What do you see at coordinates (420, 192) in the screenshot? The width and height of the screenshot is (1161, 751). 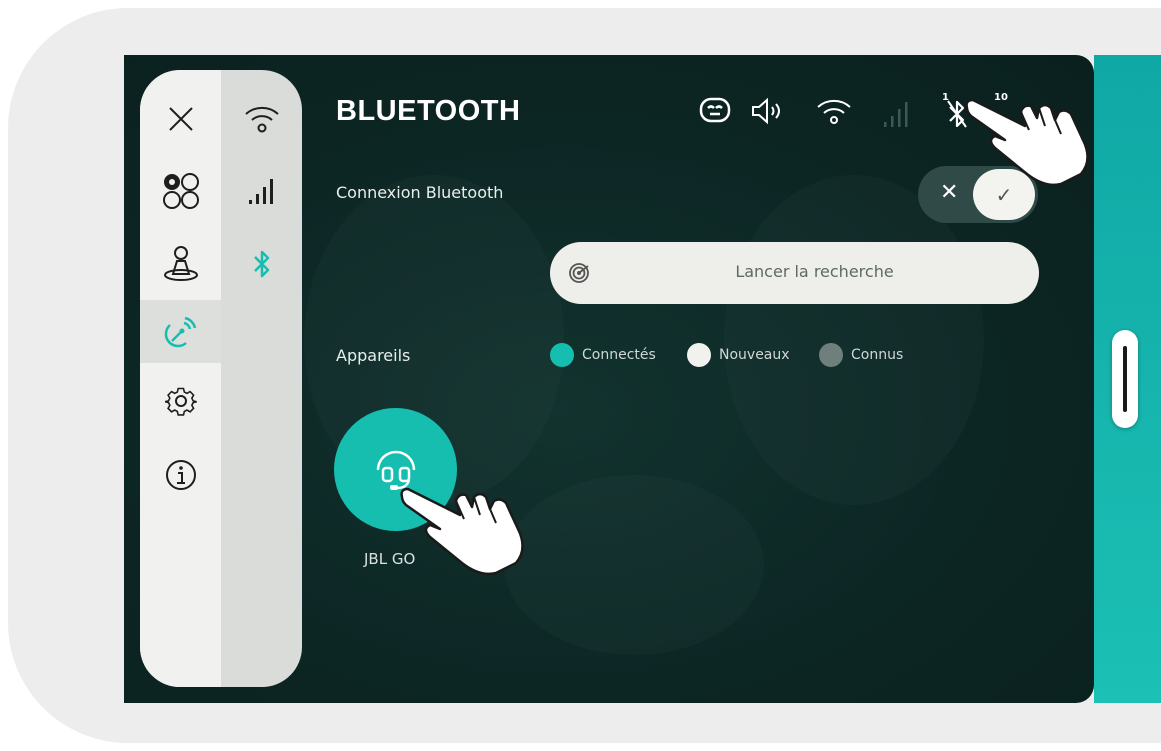 I see `bluetooth-connection-label: Connexion Bluetooth` at bounding box center [420, 192].